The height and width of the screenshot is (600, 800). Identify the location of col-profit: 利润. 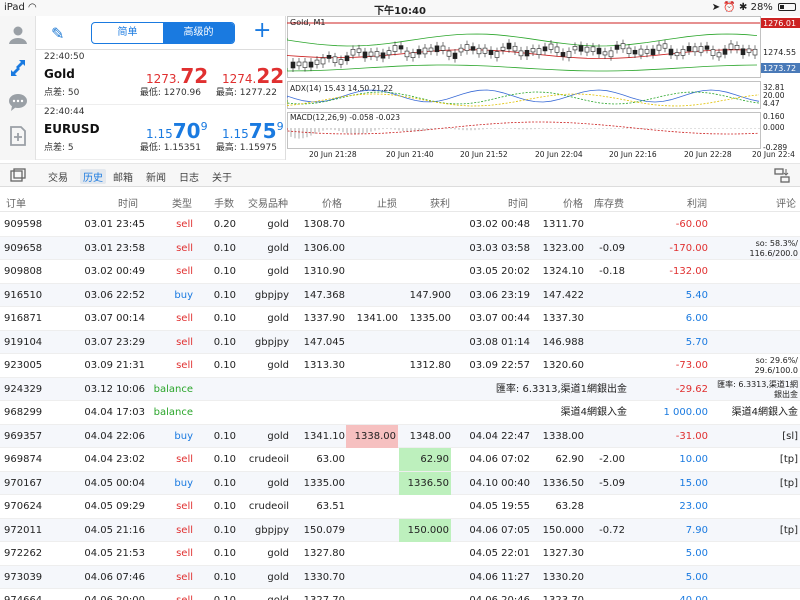
(697, 202).